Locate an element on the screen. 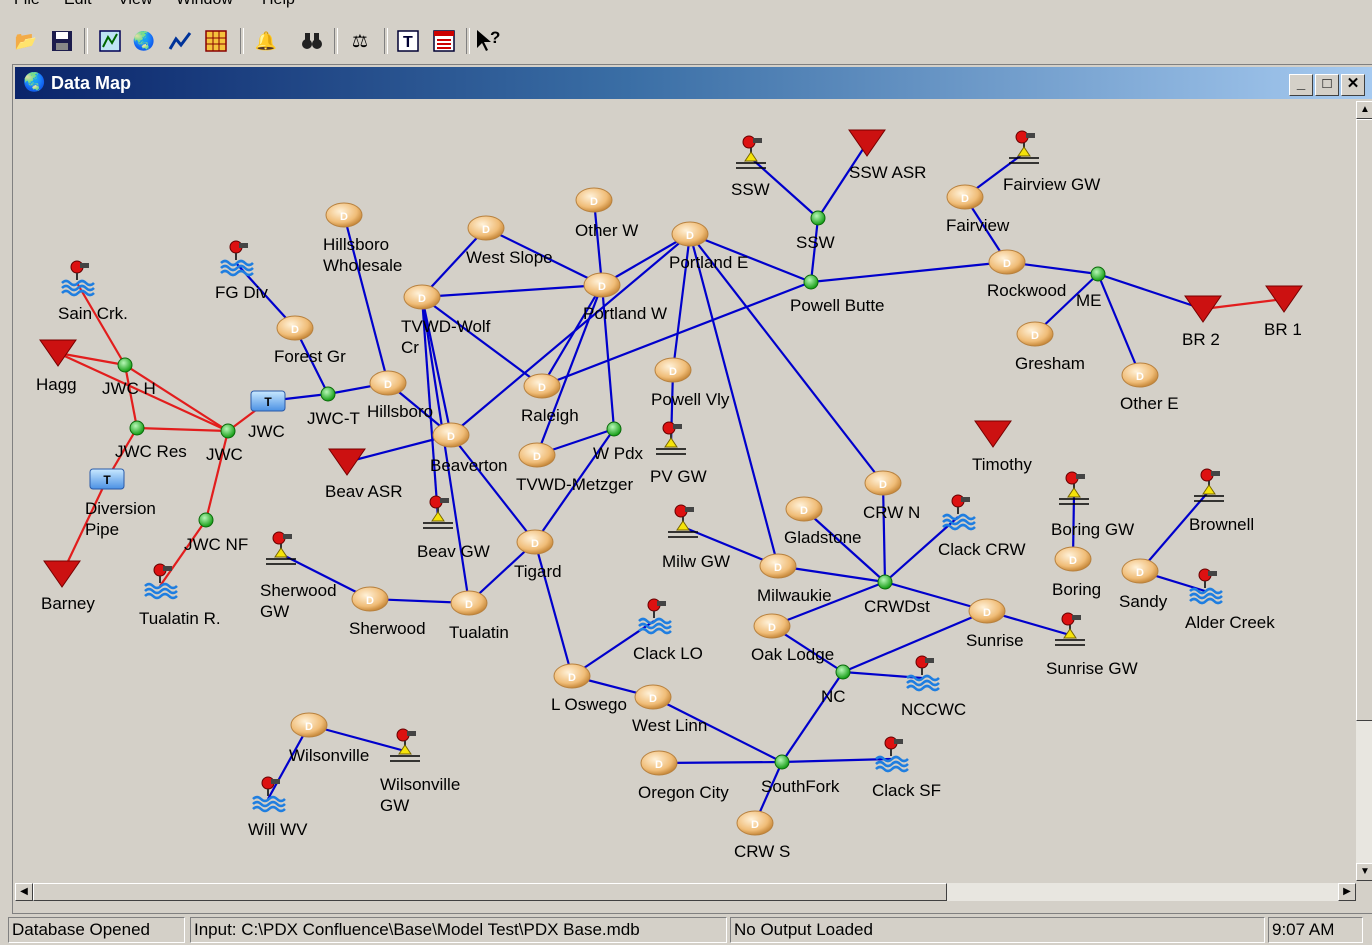 This screenshot has height=945, width=1372. menu-edit: Edit is located at coordinates (78, 4).